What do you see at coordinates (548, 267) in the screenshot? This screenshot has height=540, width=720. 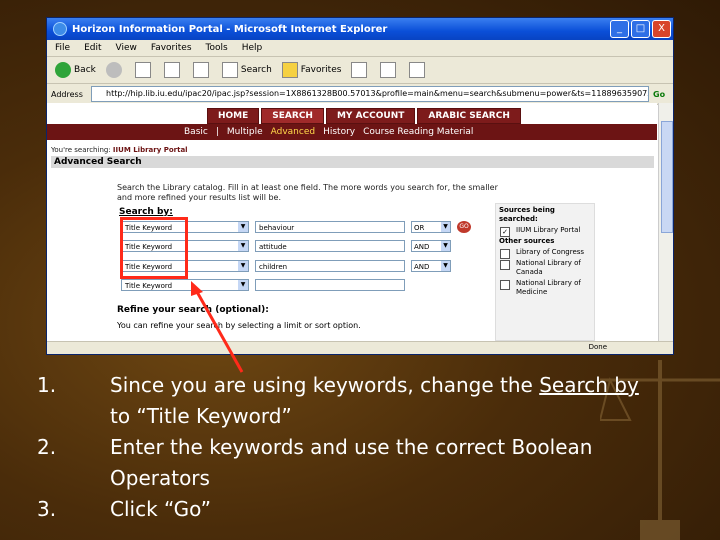 I see `source-label: National Library of Canada` at bounding box center [548, 267].